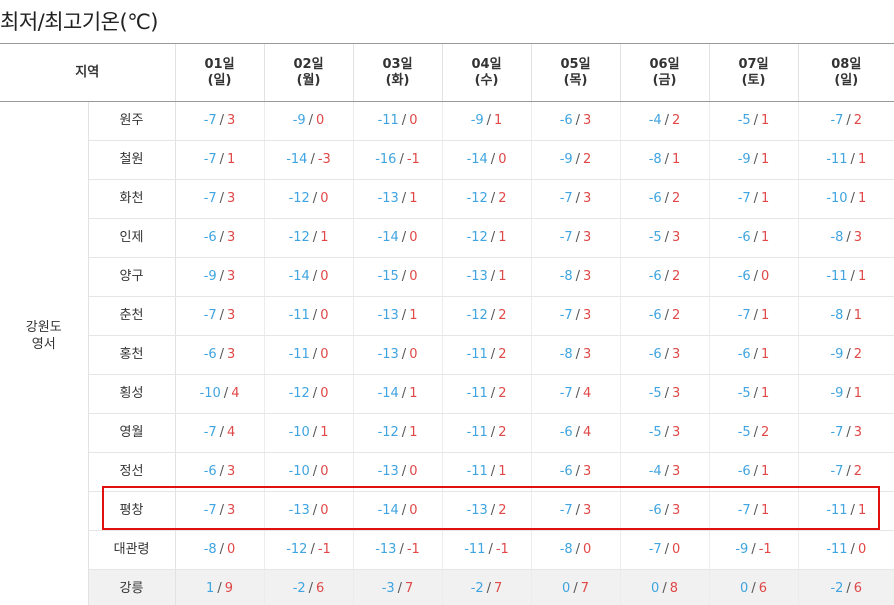  I want to click on min-temp: -2, so click(299, 588).